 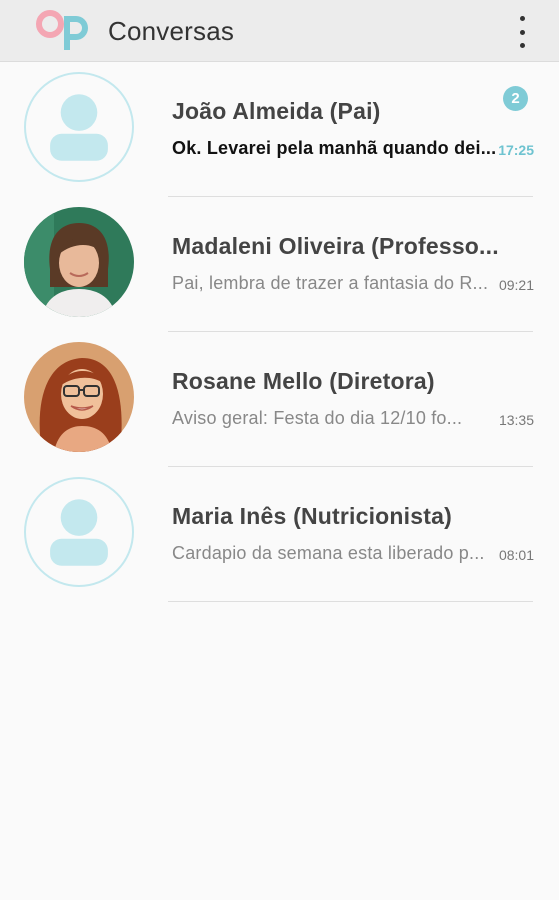 What do you see at coordinates (350, 601) in the screenshot?
I see `divider` at bounding box center [350, 601].